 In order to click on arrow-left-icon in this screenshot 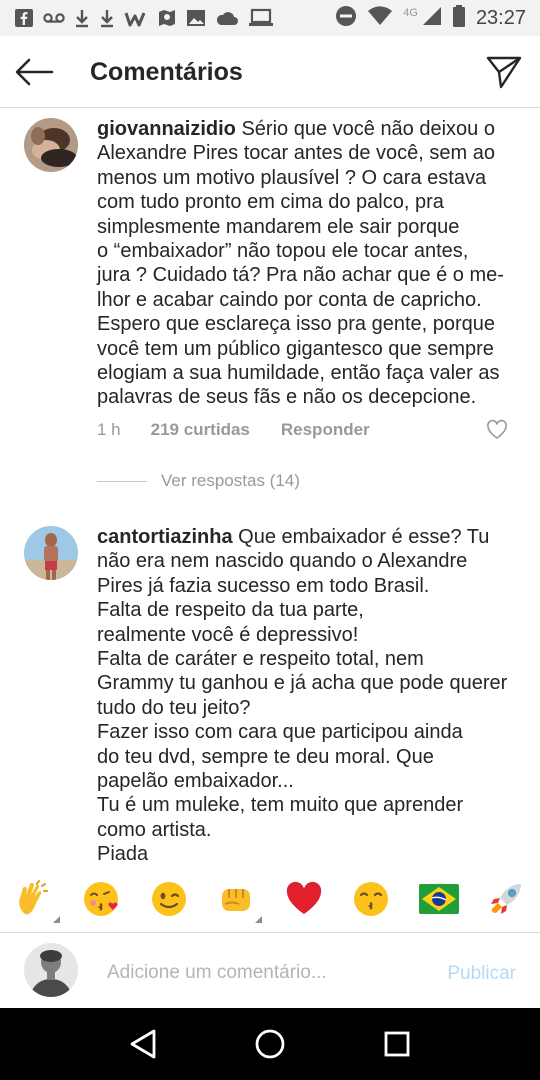, I will do `click(34, 72)`.